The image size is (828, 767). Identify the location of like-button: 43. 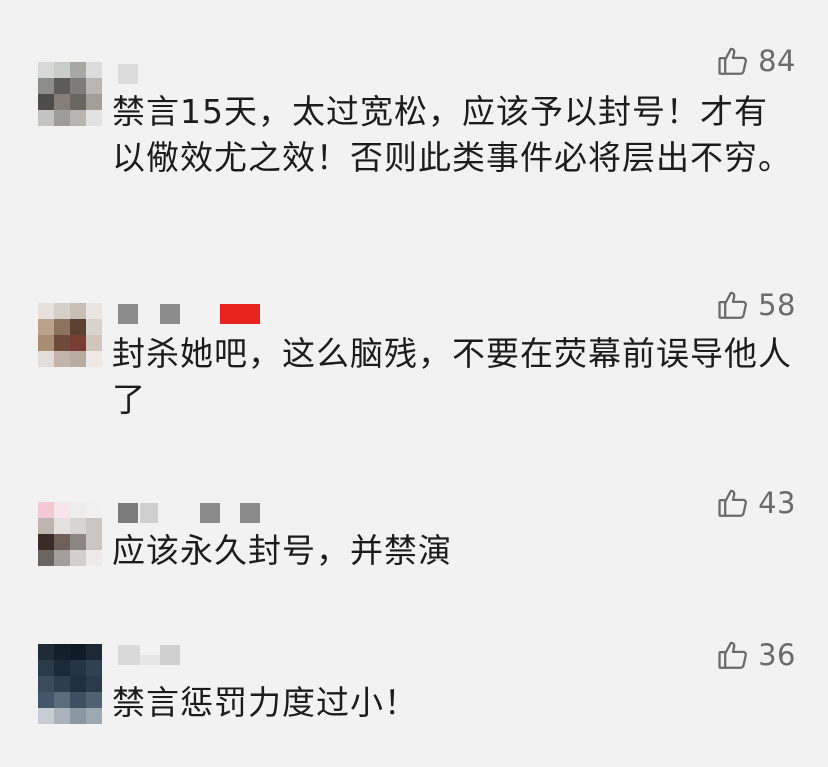
(756, 503).